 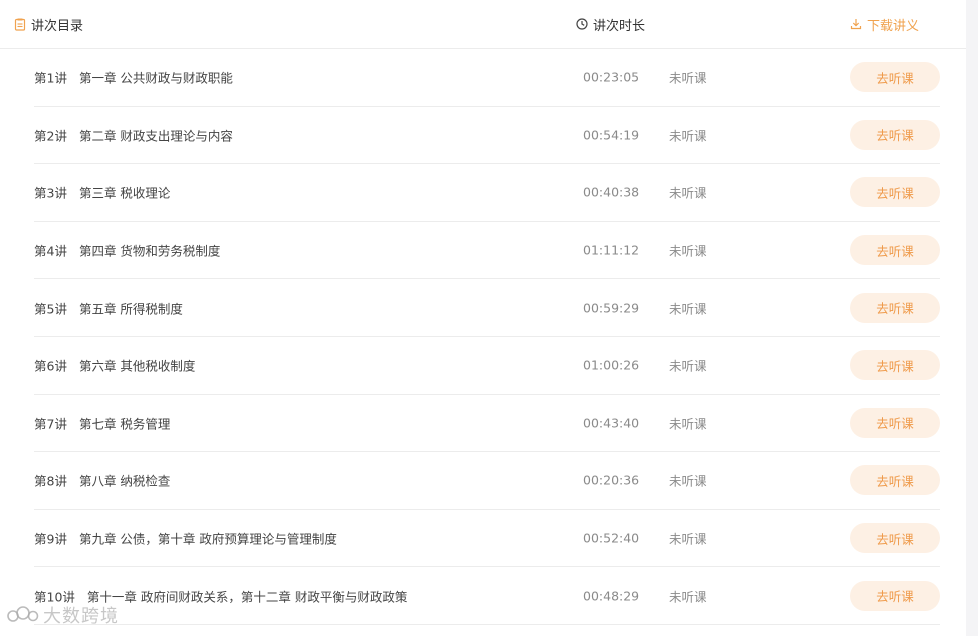 What do you see at coordinates (149, 251) in the screenshot?
I see `lecture-title: 第四章 货物和劳务税制度` at bounding box center [149, 251].